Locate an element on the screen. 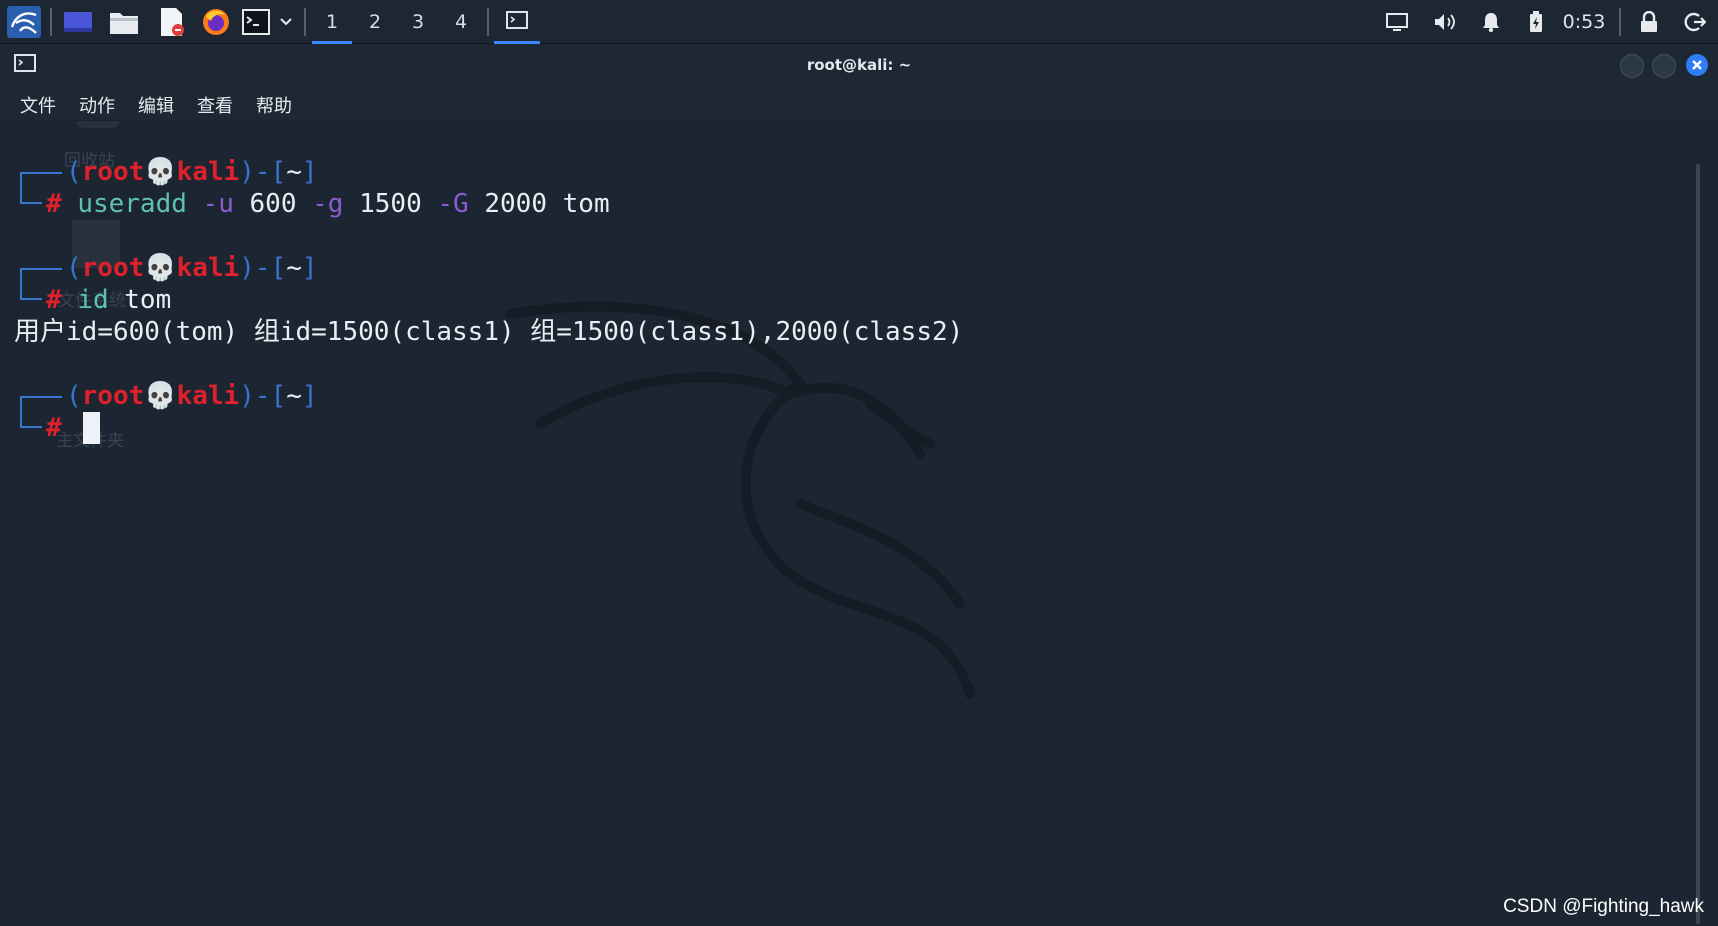  terminal-window-task is located at coordinates (517, 22).